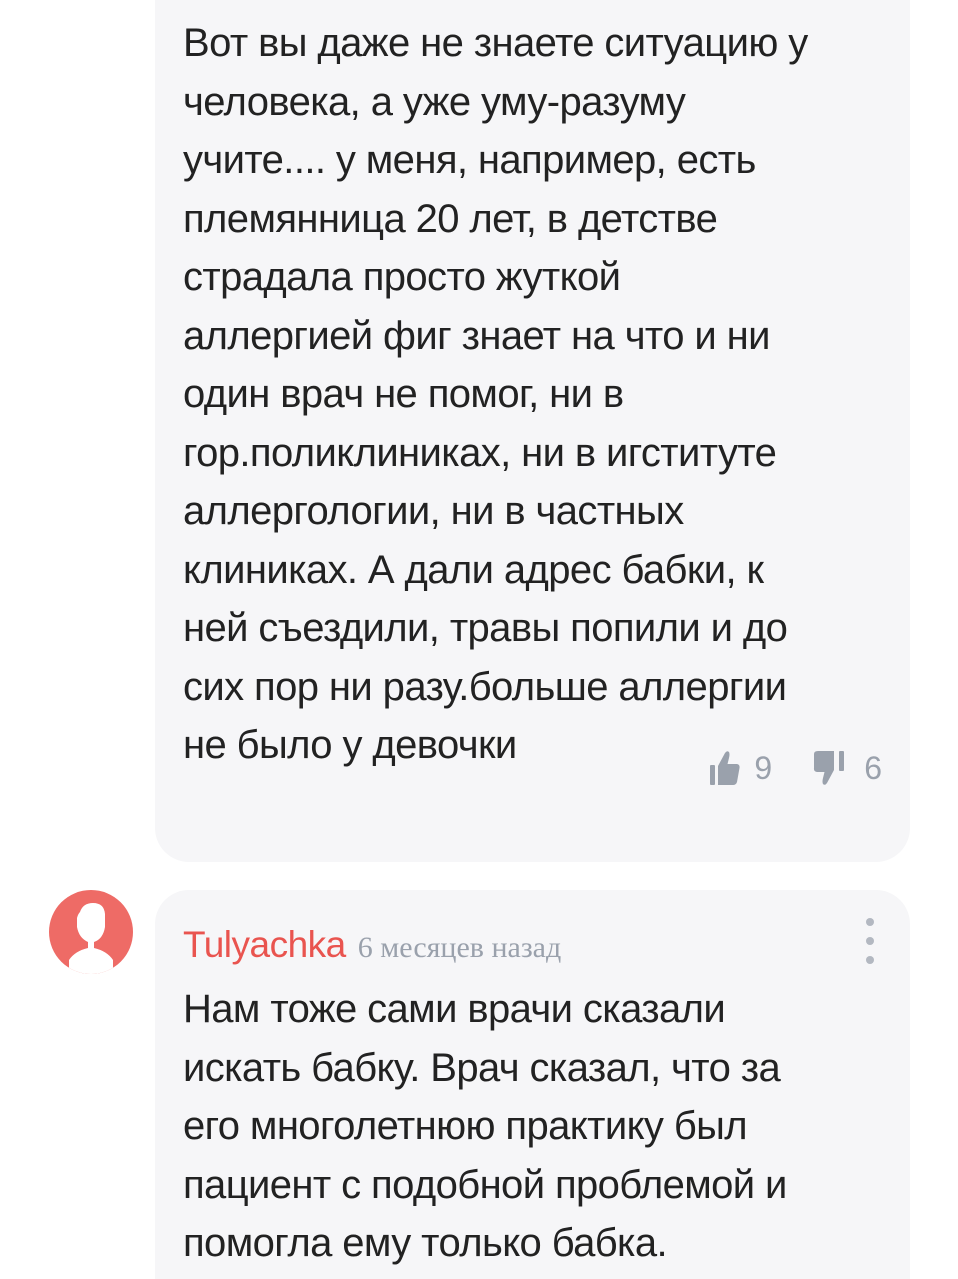 This screenshot has width=958, height=1279. I want to click on comment-header: Tulyachka 6 месяцев назад, so click(372, 945).